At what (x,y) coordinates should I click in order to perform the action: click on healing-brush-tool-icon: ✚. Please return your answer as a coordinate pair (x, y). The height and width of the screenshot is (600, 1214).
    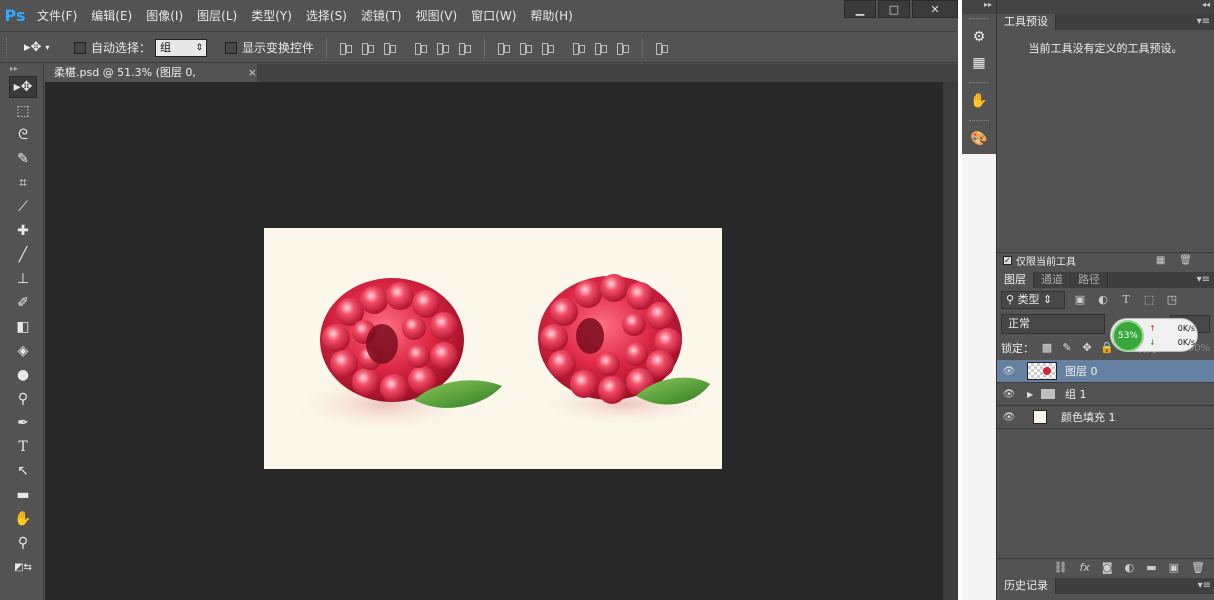
    Looking at the image, I should click on (23, 231).